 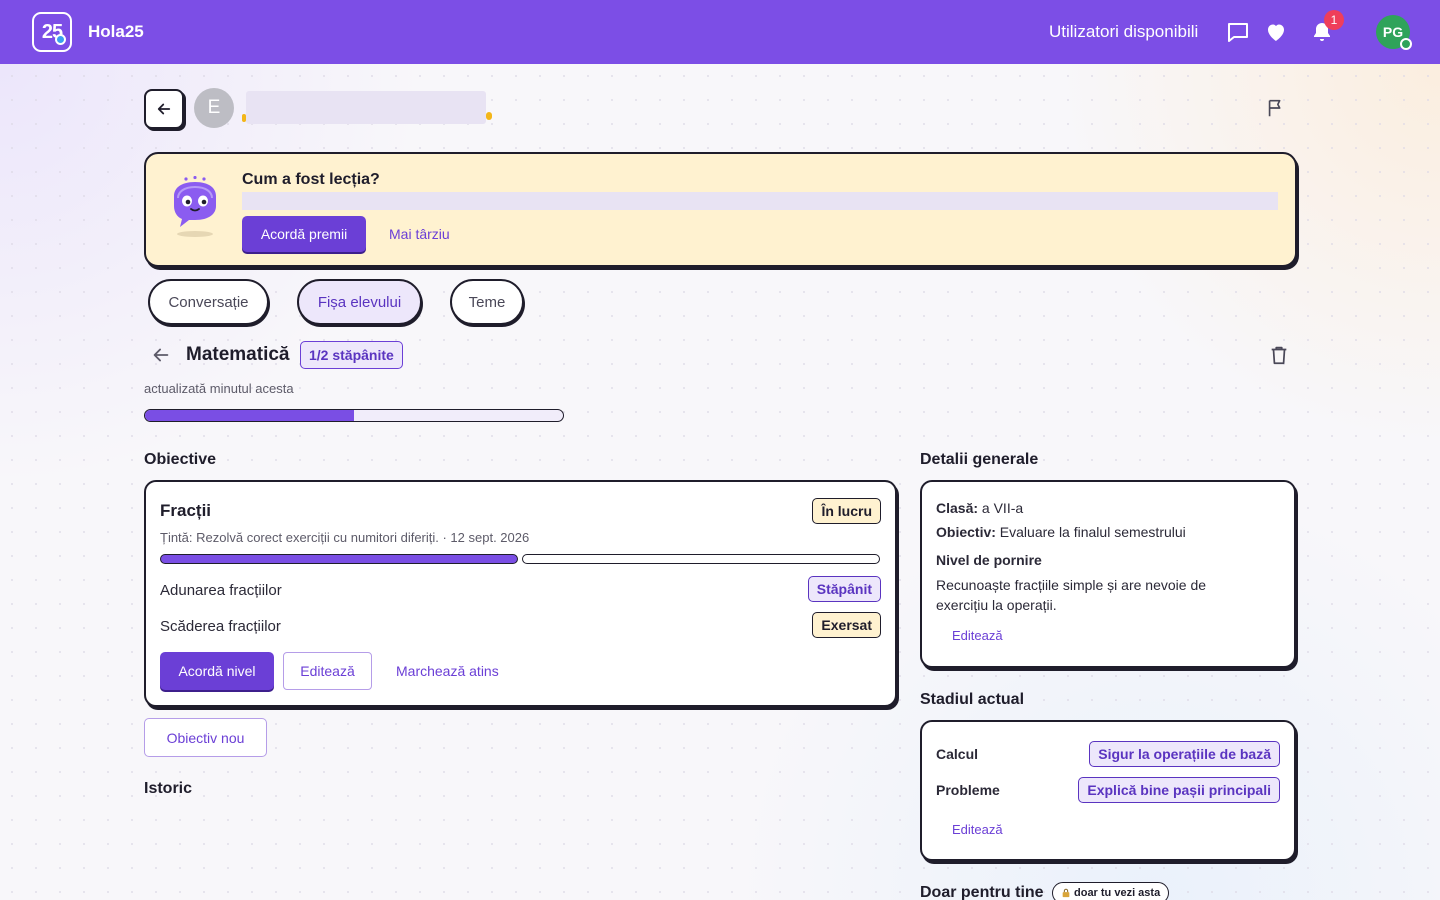 What do you see at coordinates (220, 626) in the screenshot?
I see `skill-label: Scăderea fracțiilor` at bounding box center [220, 626].